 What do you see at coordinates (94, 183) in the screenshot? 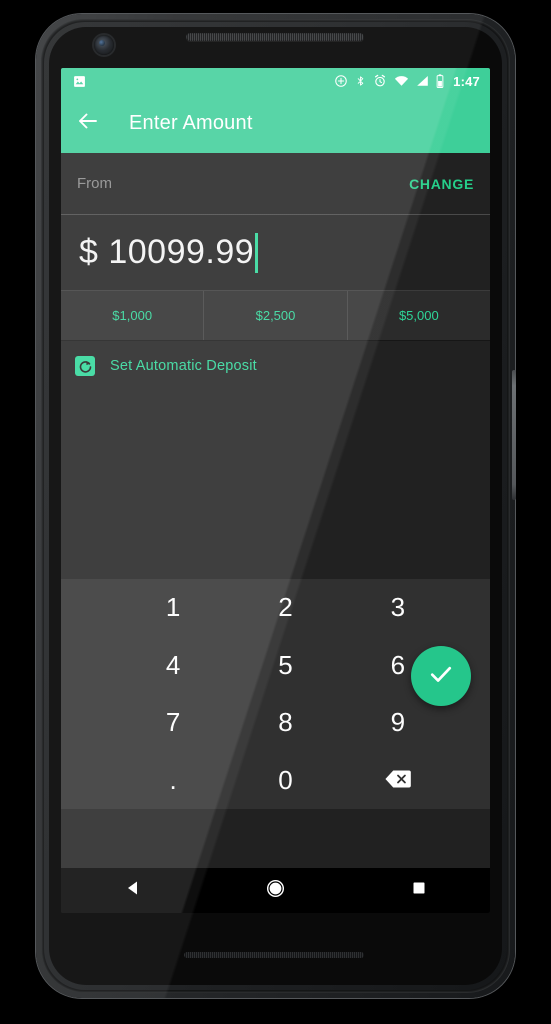
I see `from-label: From` at bounding box center [94, 183].